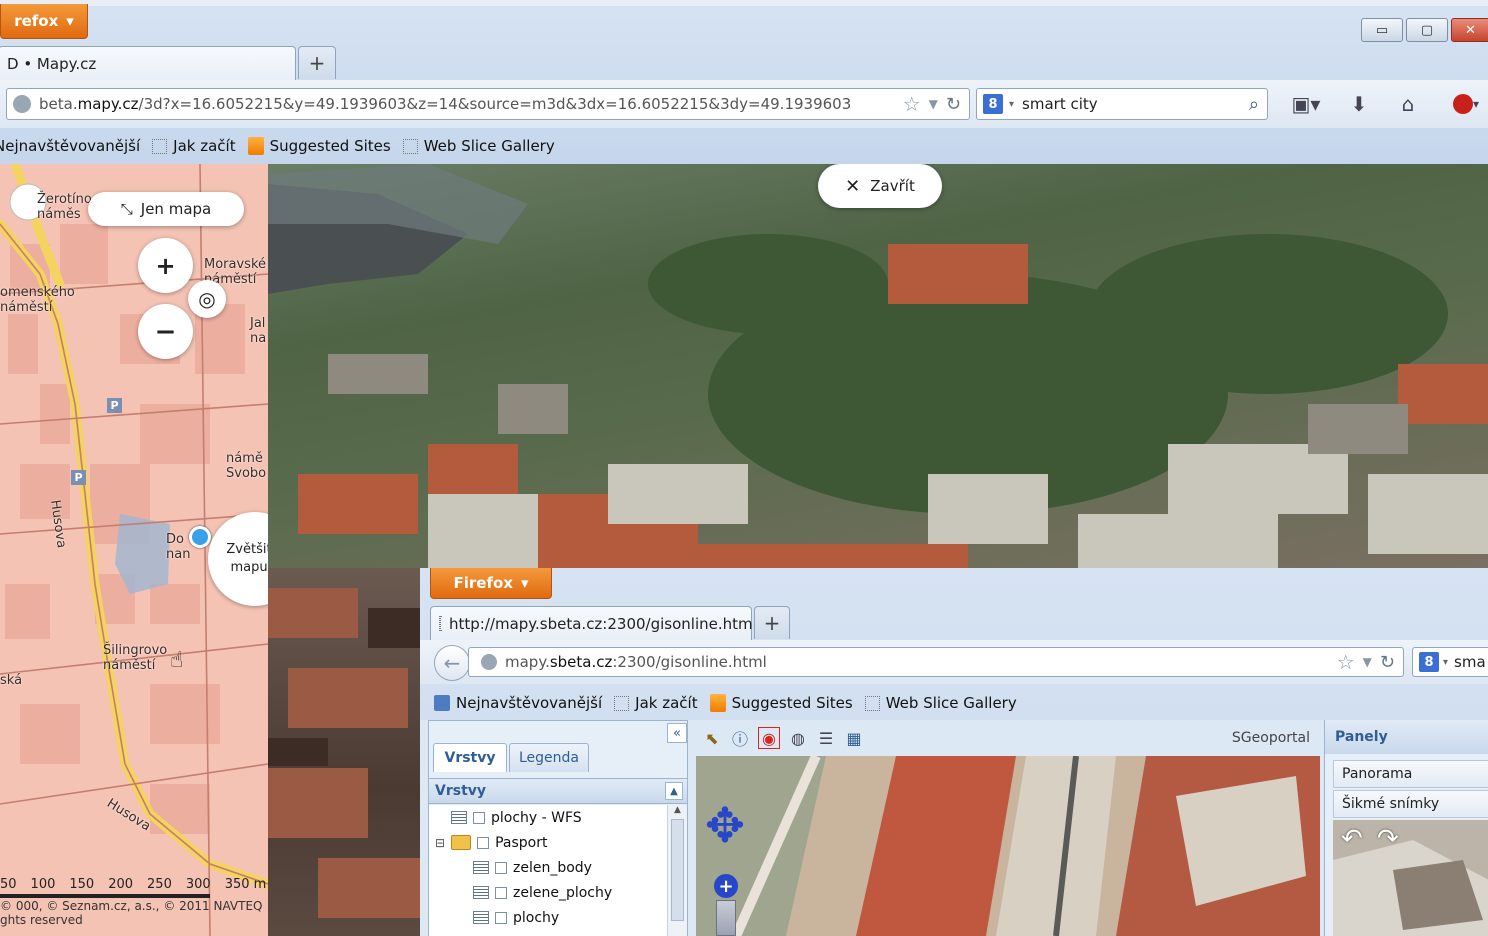 Image resolution: width=1488 pixels, height=936 pixels. What do you see at coordinates (1122, 104) in the screenshot?
I see `search-bar: 8 ▾ smart city ⌕` at bounding box center [1122, 104].